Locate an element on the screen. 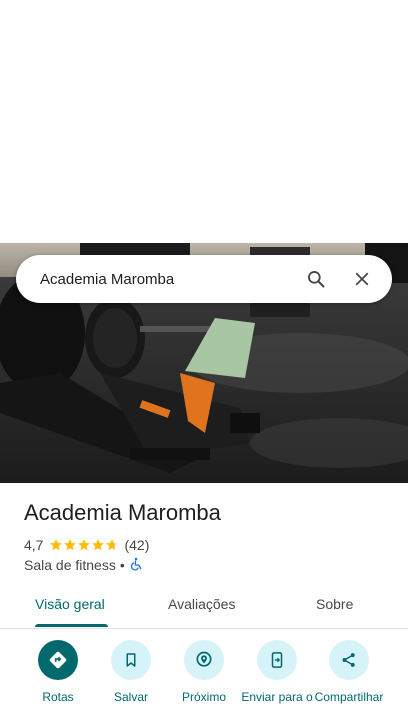 The height and width of the screenshot is (726, 408). nearby-icon is located at coordinates (204, 660).